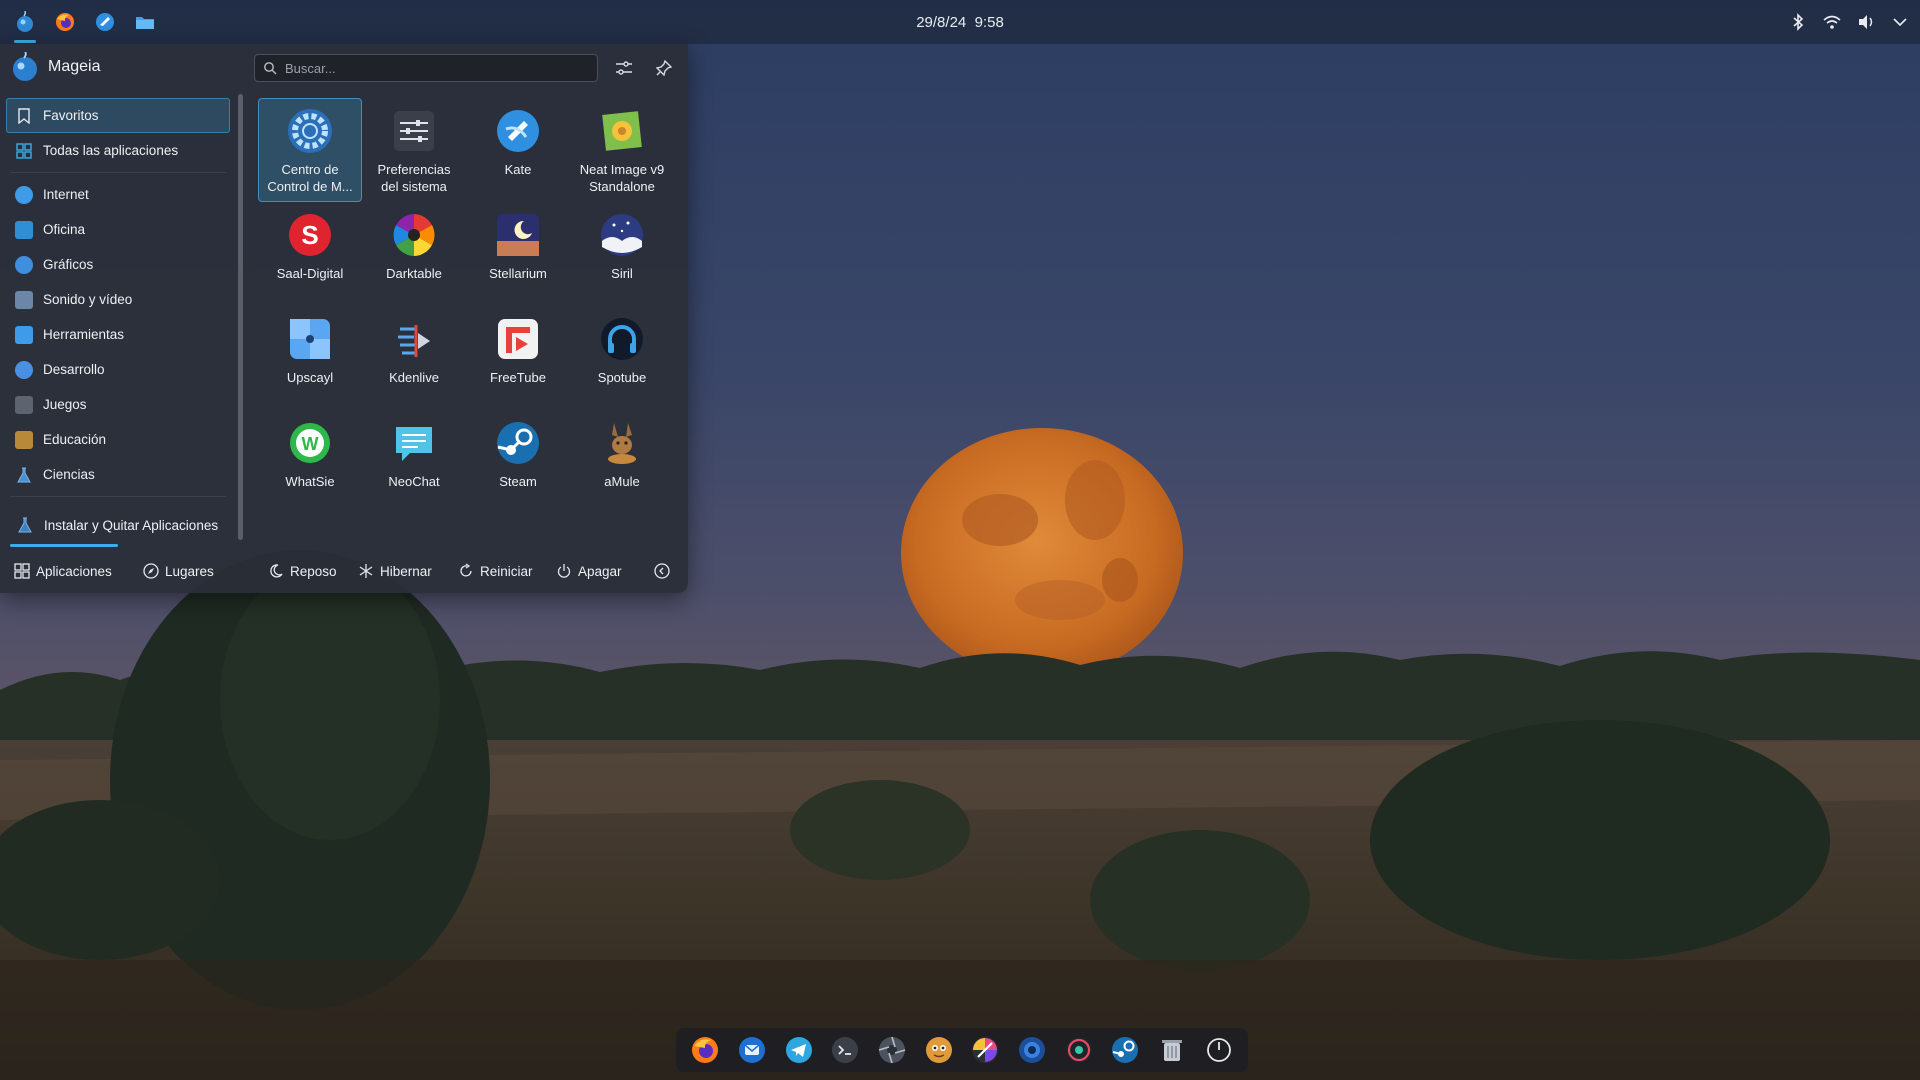  What do you see at coordinates (302, 571) in the screenshot?
I see `sleep-button: Reposo` at bounding box center [302, 571].